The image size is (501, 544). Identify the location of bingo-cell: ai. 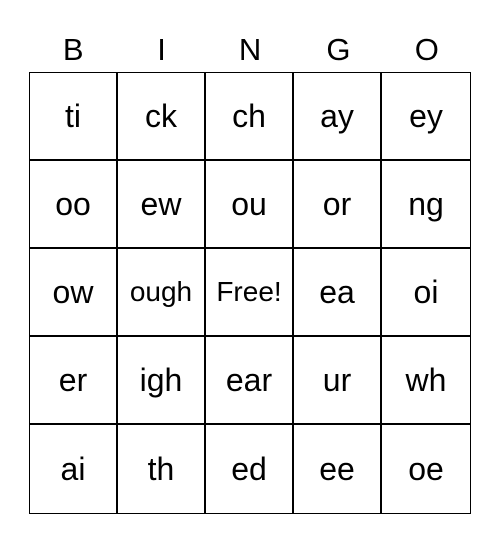
(74, 469).